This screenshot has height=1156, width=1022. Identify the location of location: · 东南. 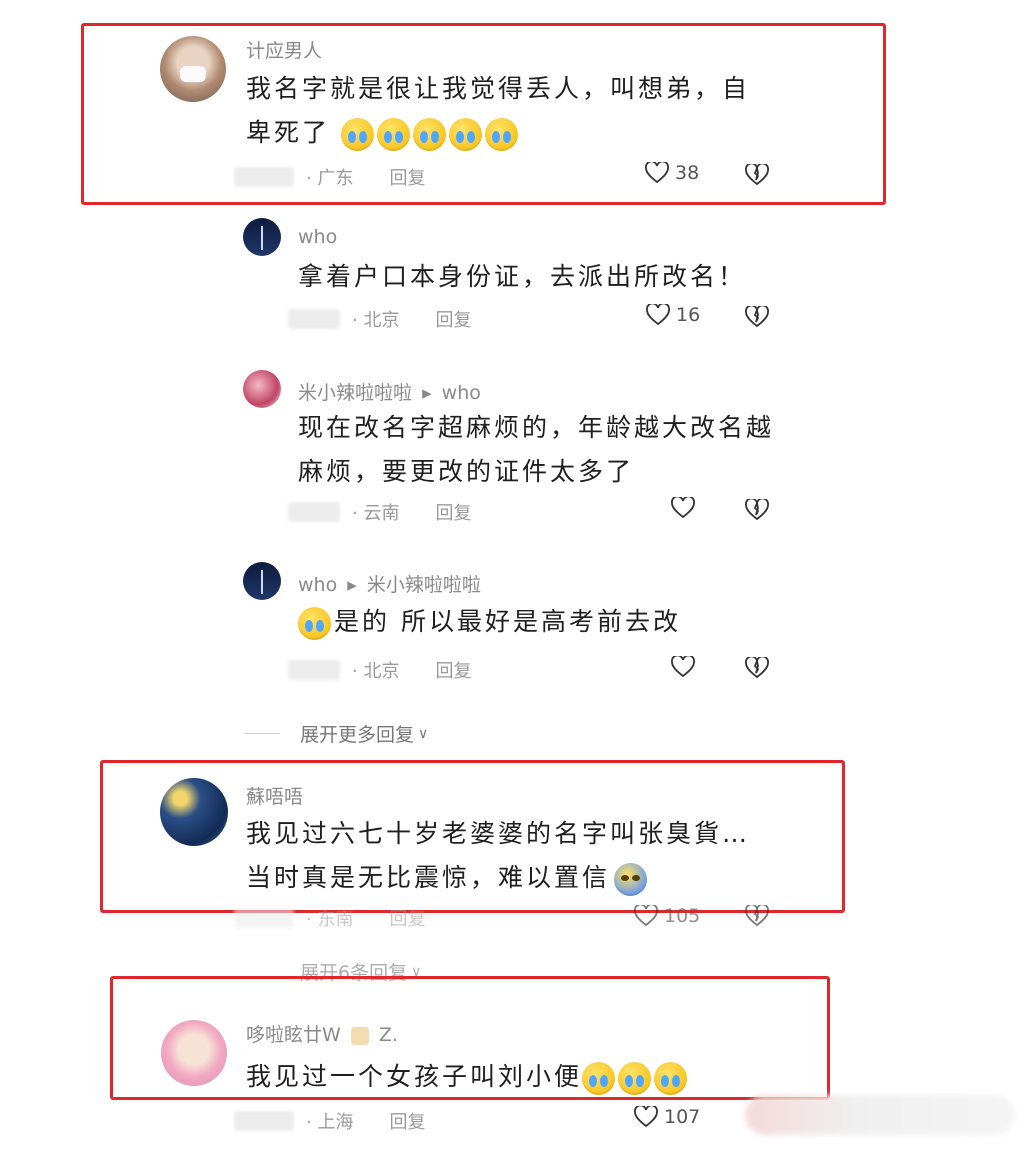
(330, 919).